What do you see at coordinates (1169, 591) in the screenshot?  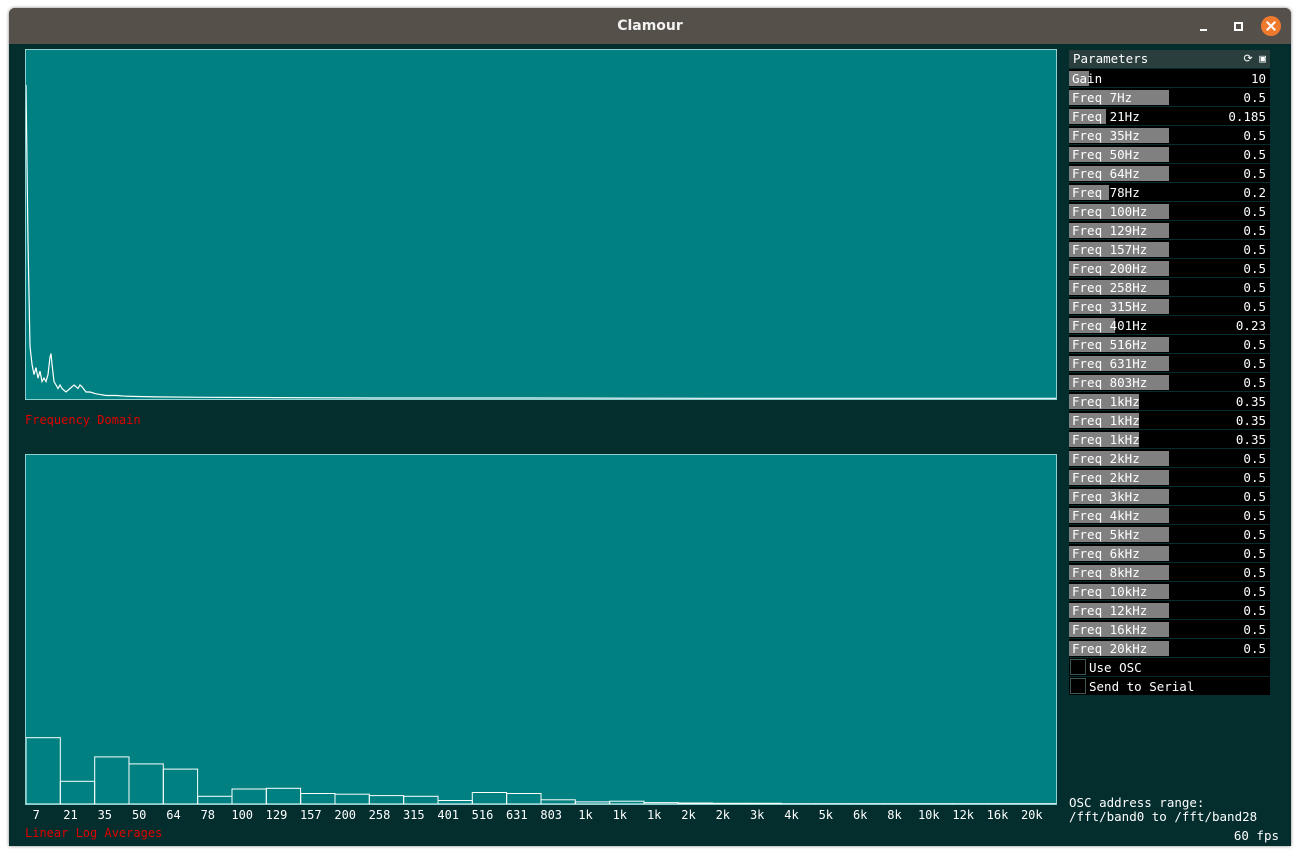 I see `parameter-slider: Freq 10kHz 0.5` at bounding box center [1169, 591].